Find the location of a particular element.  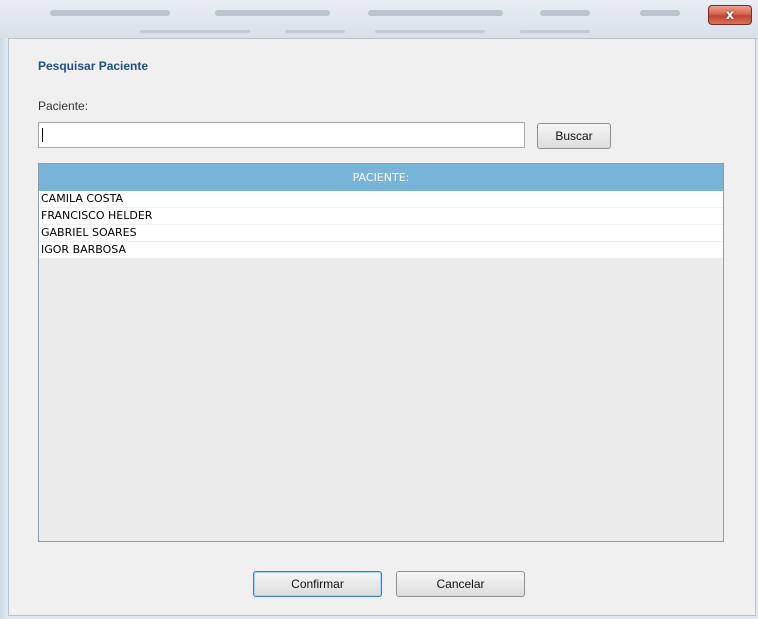

close-button: x is located at coordinates (730, 15).